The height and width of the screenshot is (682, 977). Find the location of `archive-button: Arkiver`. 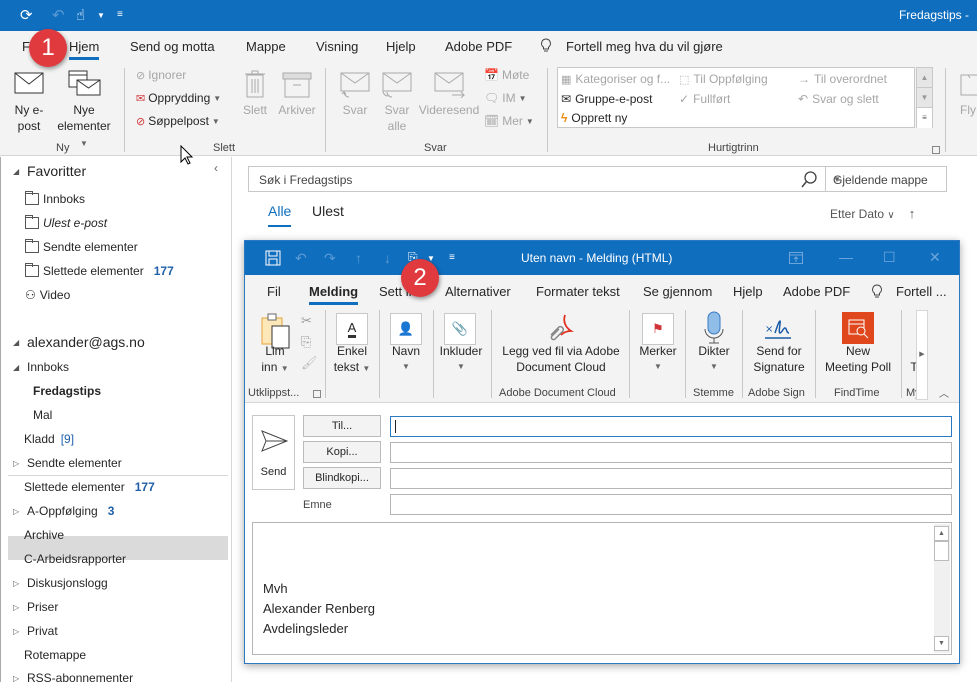

archive-button: Arkiver is located at coordinates (297, 110).